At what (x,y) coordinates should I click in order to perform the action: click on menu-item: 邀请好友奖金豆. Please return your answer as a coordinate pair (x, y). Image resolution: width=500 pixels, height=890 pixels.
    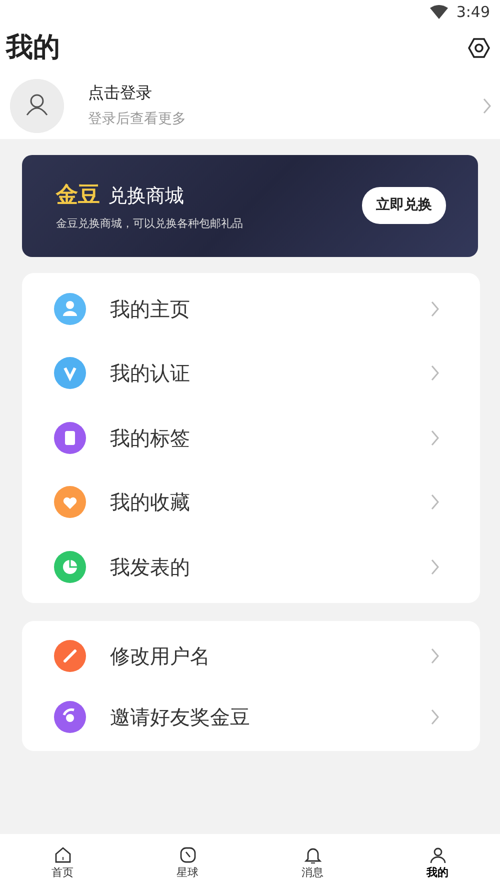
    Looking at the image, I should click on (270, 717).